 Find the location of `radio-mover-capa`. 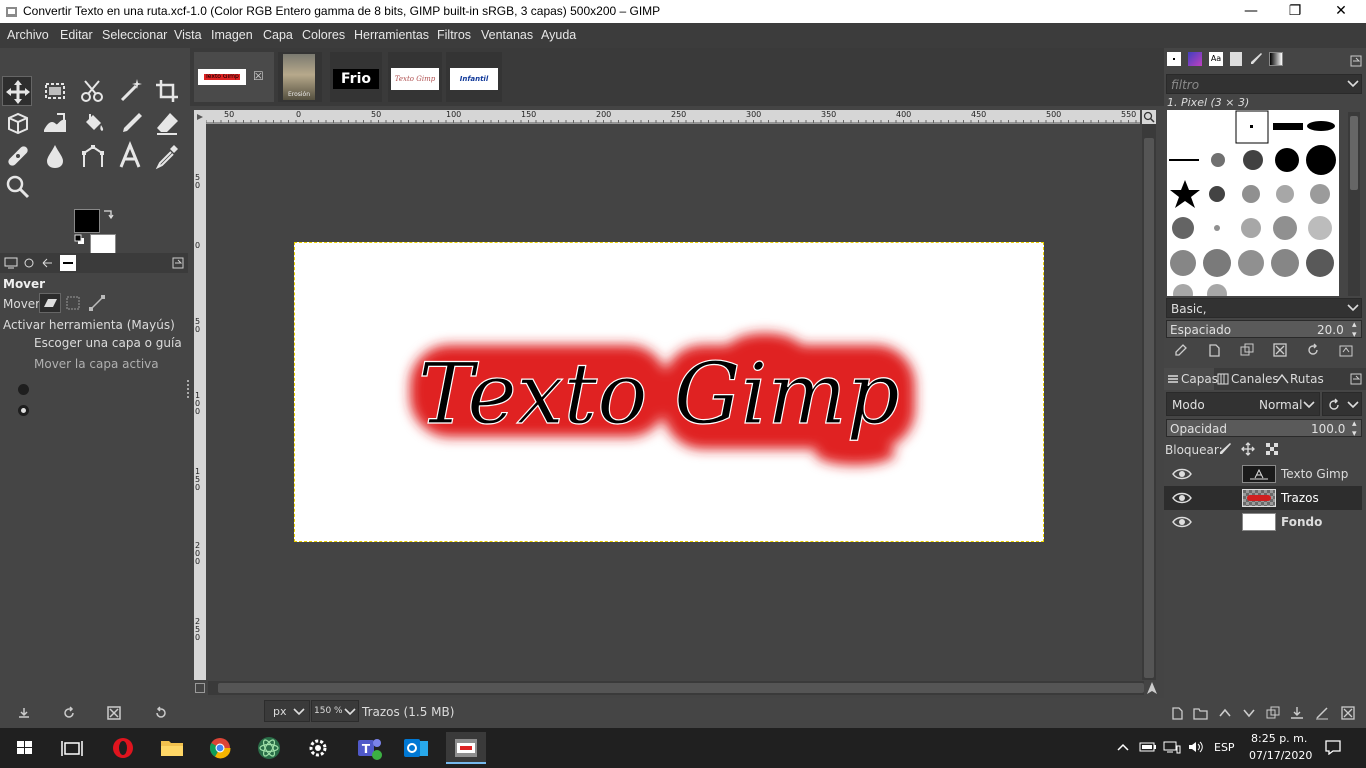

radio-mover-capa is located at coordinates (23, 410).